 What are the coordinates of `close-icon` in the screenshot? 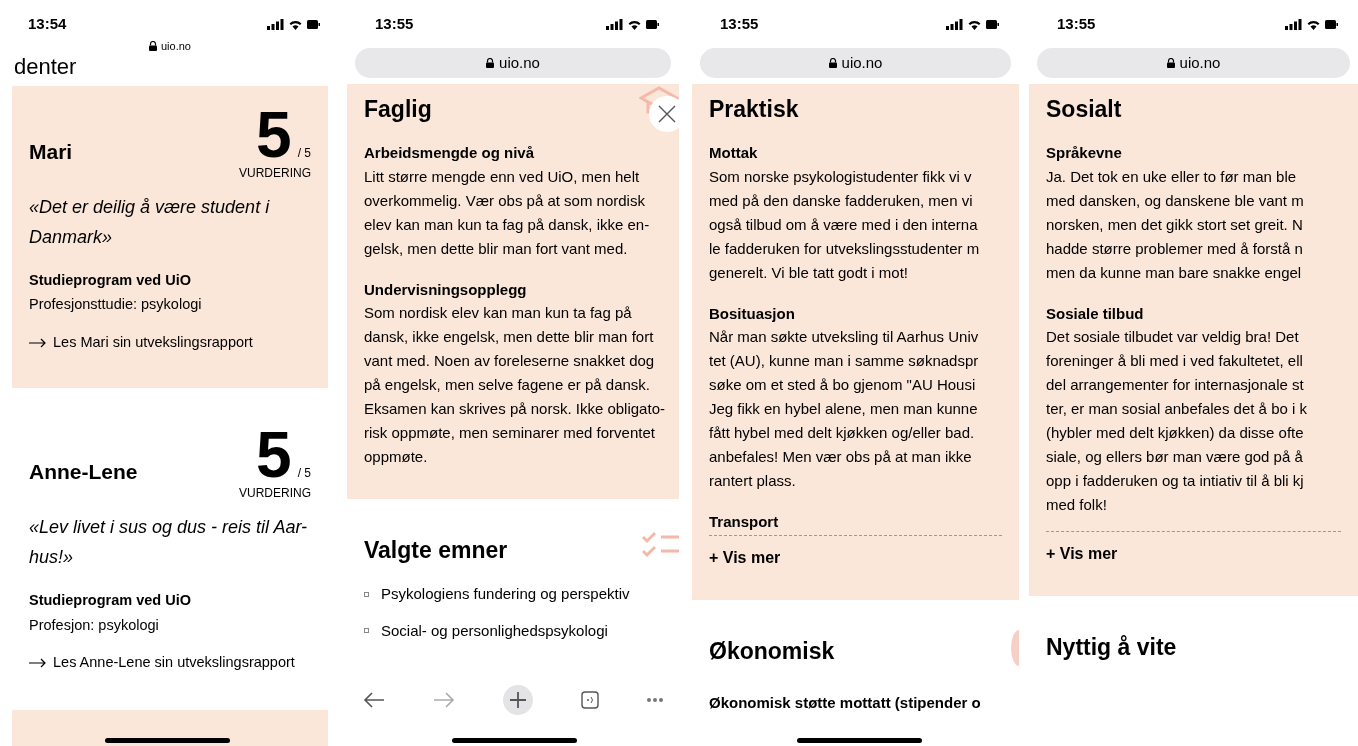 It's located at (667, 114).